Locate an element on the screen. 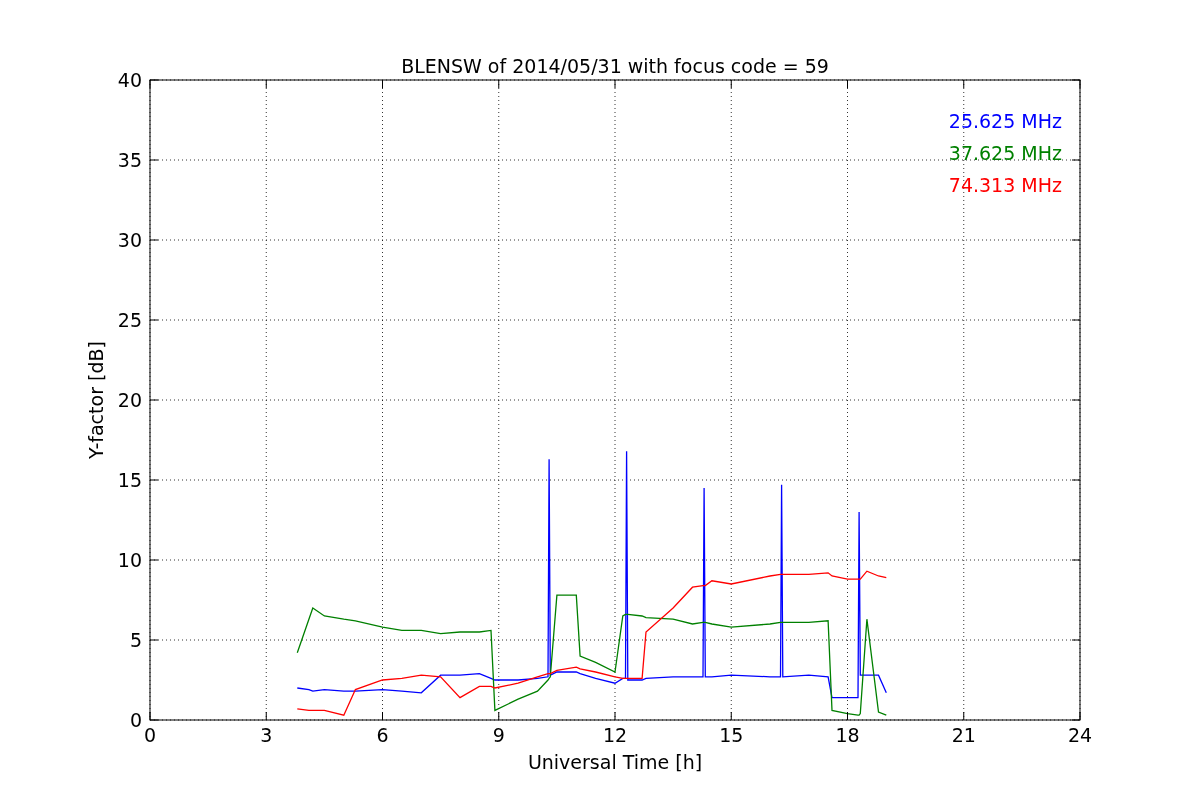 Image resolution: width=1200 pixels, height=800 pixels. x-axis-label: Universal Time [h] is located at coordinates (615, 762).